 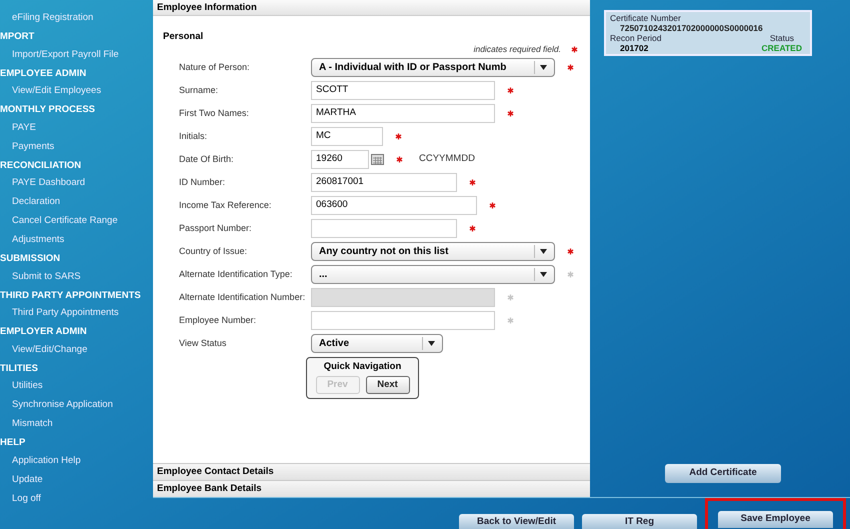 I want to click on footer-button: IT Reg, so click(x=639, y=521).